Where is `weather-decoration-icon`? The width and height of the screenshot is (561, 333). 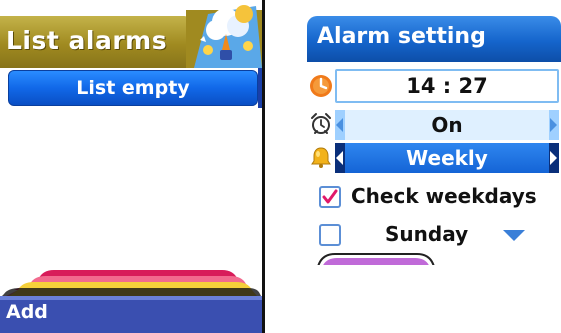 weather-decoration-icon is located at coordinates (224, 36).